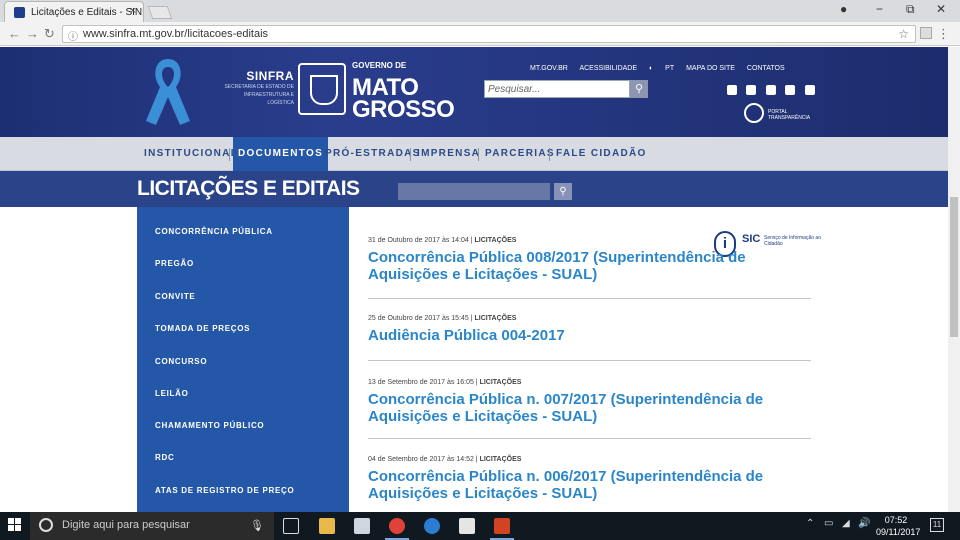  What do you see at coordinates (937, 525) in the screenshot?
I see `notification-center-icon: 11` at bounding box center [937, 525].